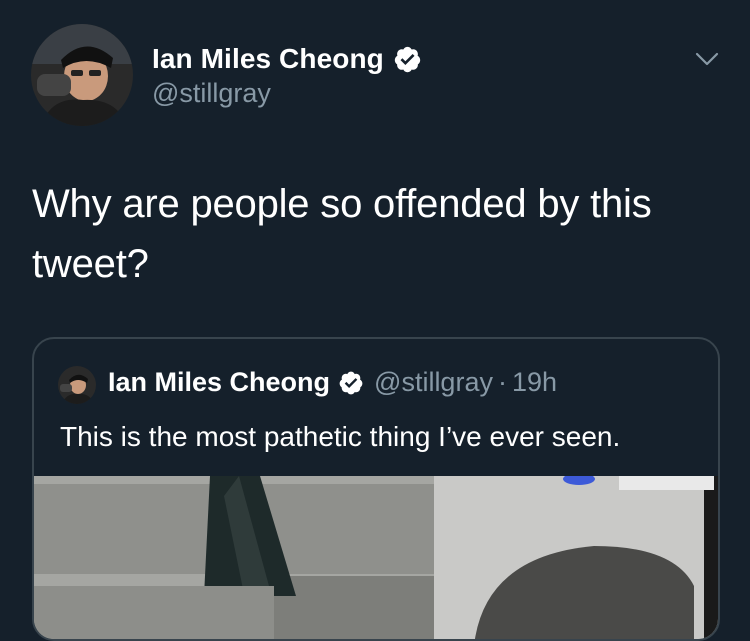  What do you see at coordinates (219, 382) in the screenshot?
I see `quoted-author-display-name: Ian Miles Cheong` at bounding box center [219, 382].